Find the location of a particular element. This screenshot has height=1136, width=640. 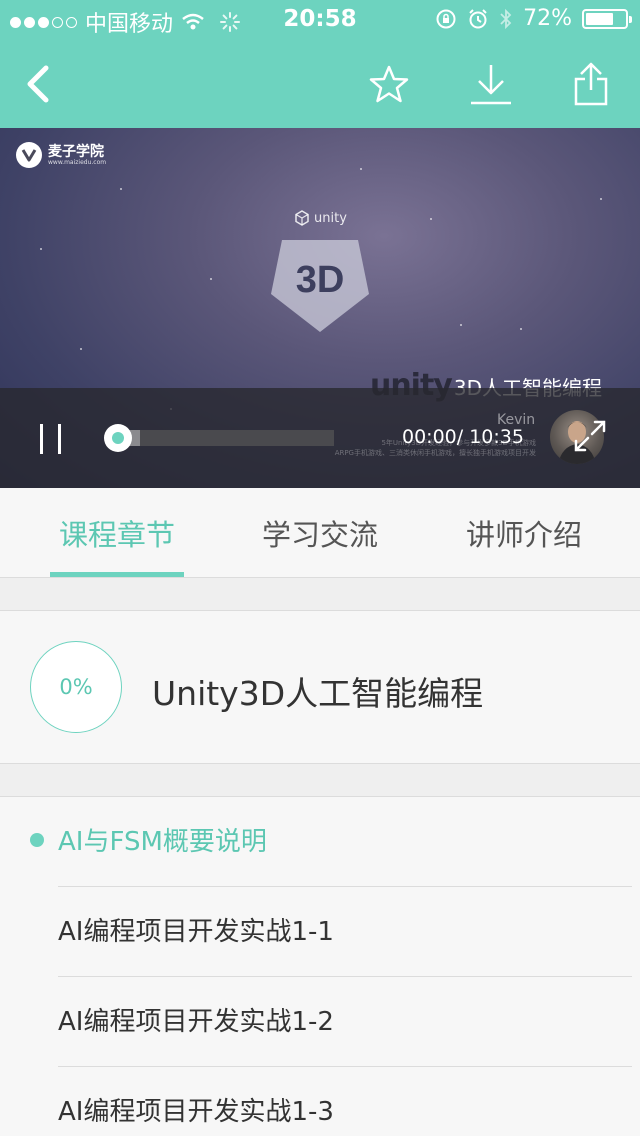

chapter-label: AI与FSM概要说明 is located at coordinates (162, 842).